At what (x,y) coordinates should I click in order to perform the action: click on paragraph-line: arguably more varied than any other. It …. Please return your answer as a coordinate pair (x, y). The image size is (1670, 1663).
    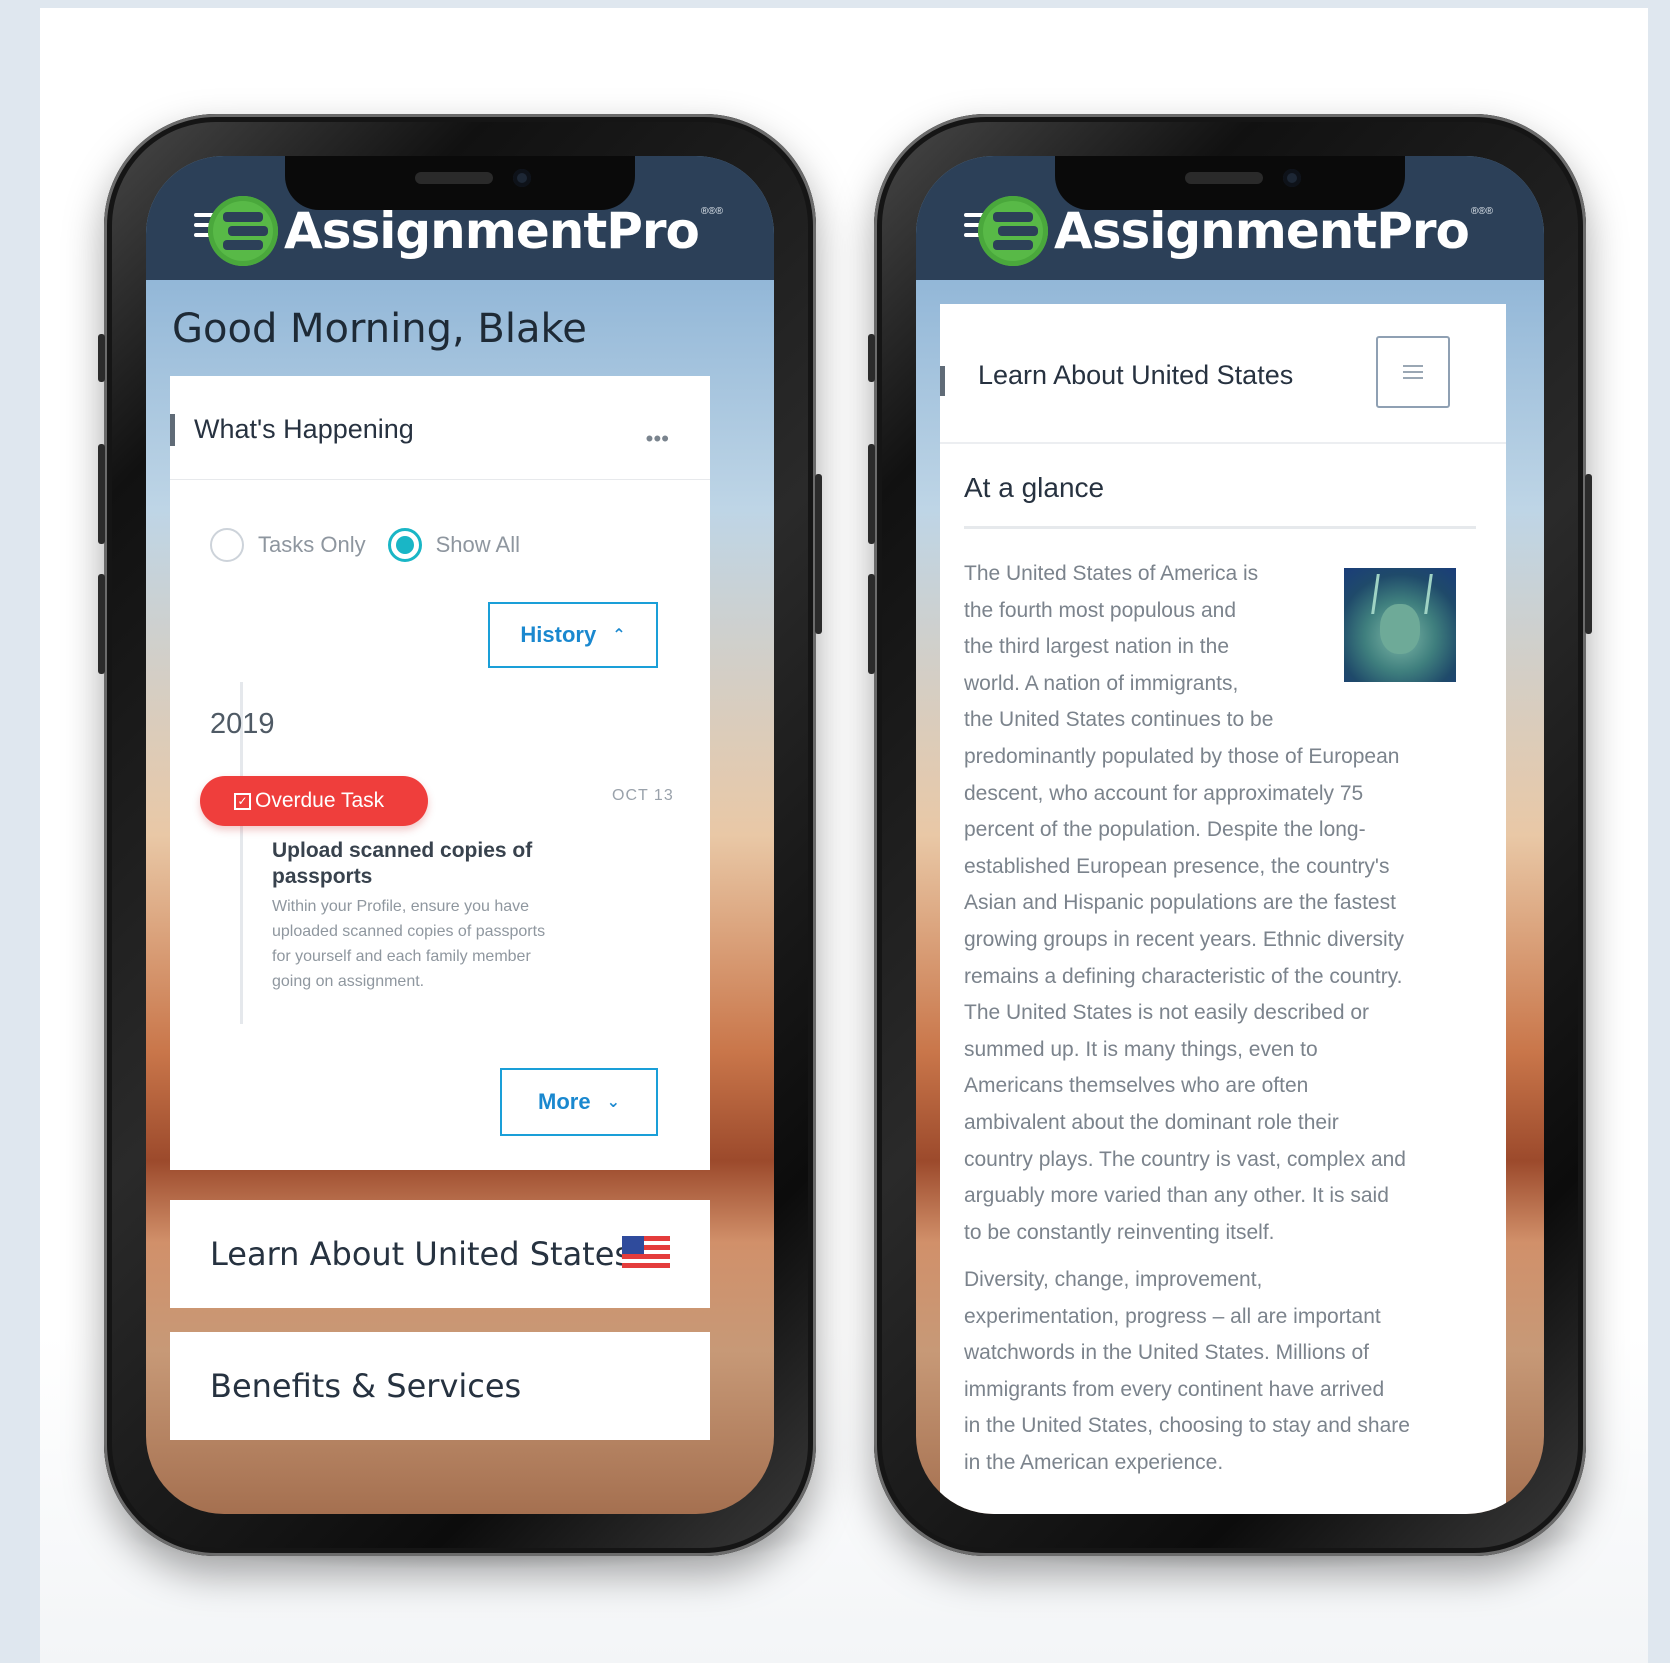
    Looking at the image, I should click on (1176, 1196).